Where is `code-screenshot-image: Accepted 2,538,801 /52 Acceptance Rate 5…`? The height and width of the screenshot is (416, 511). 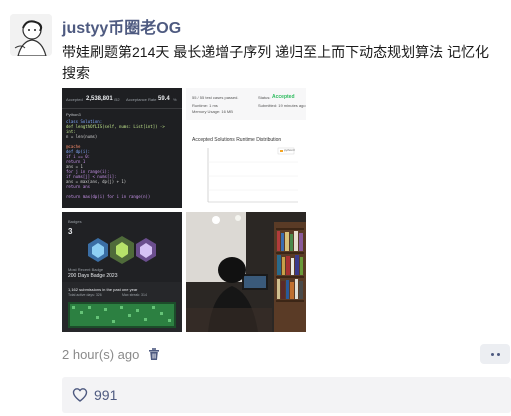 code-screenshot-image: Accepted 2,538,801 /52 Acceptance Rate 5… is located at coordinates (122, 148).